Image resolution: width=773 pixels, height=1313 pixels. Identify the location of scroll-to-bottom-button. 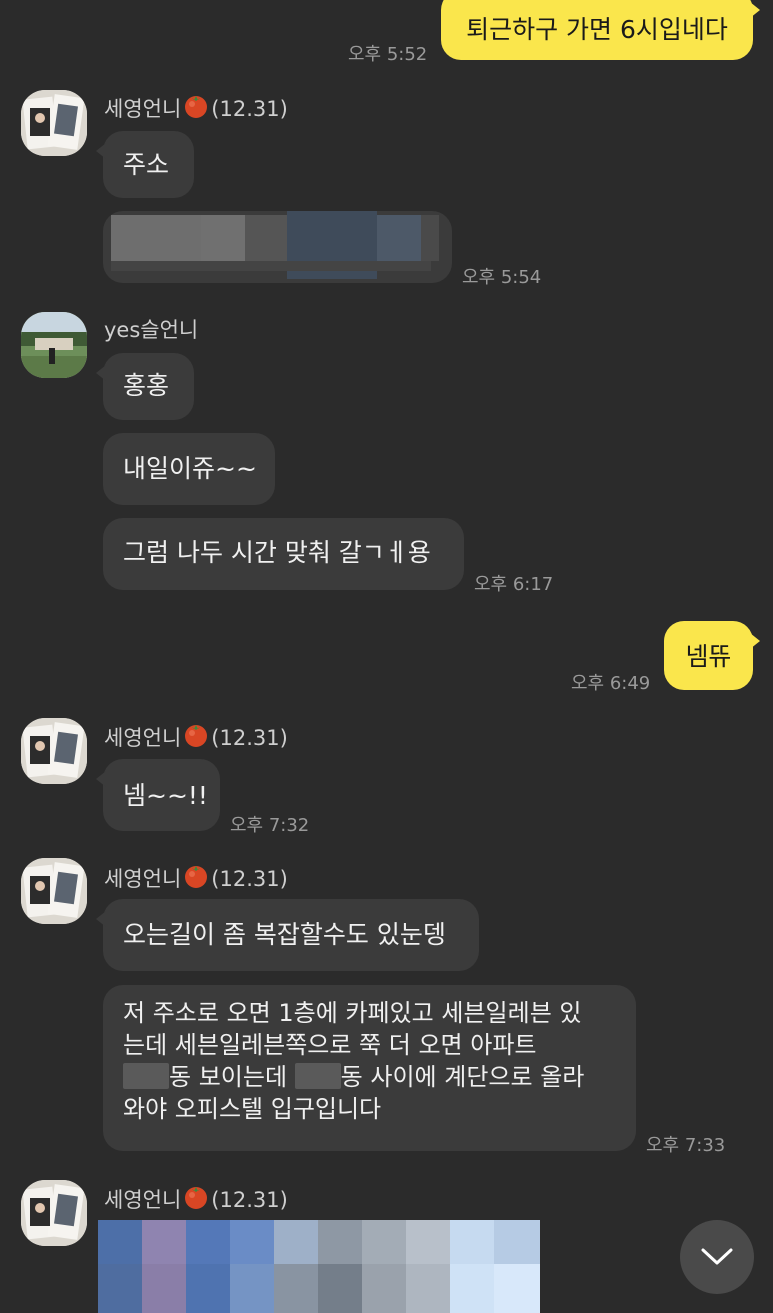
(717, 1257).